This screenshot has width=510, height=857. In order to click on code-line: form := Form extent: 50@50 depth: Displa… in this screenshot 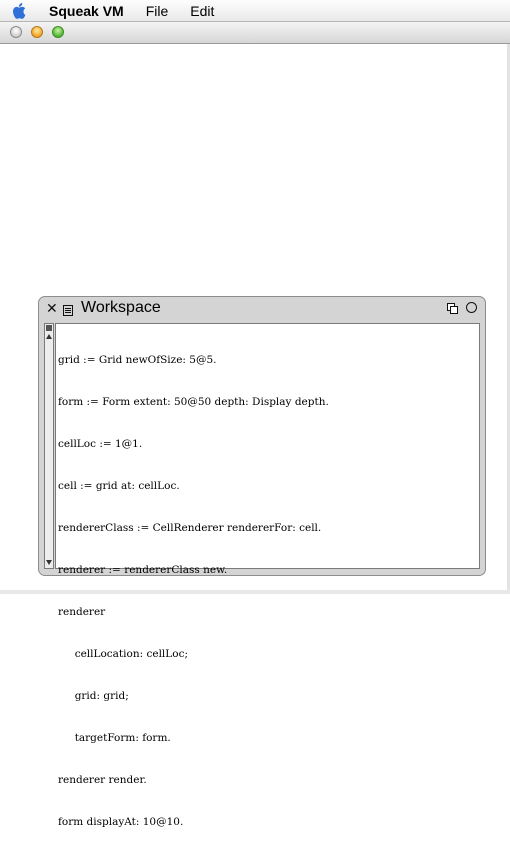, I will do `click(193, 402)`.